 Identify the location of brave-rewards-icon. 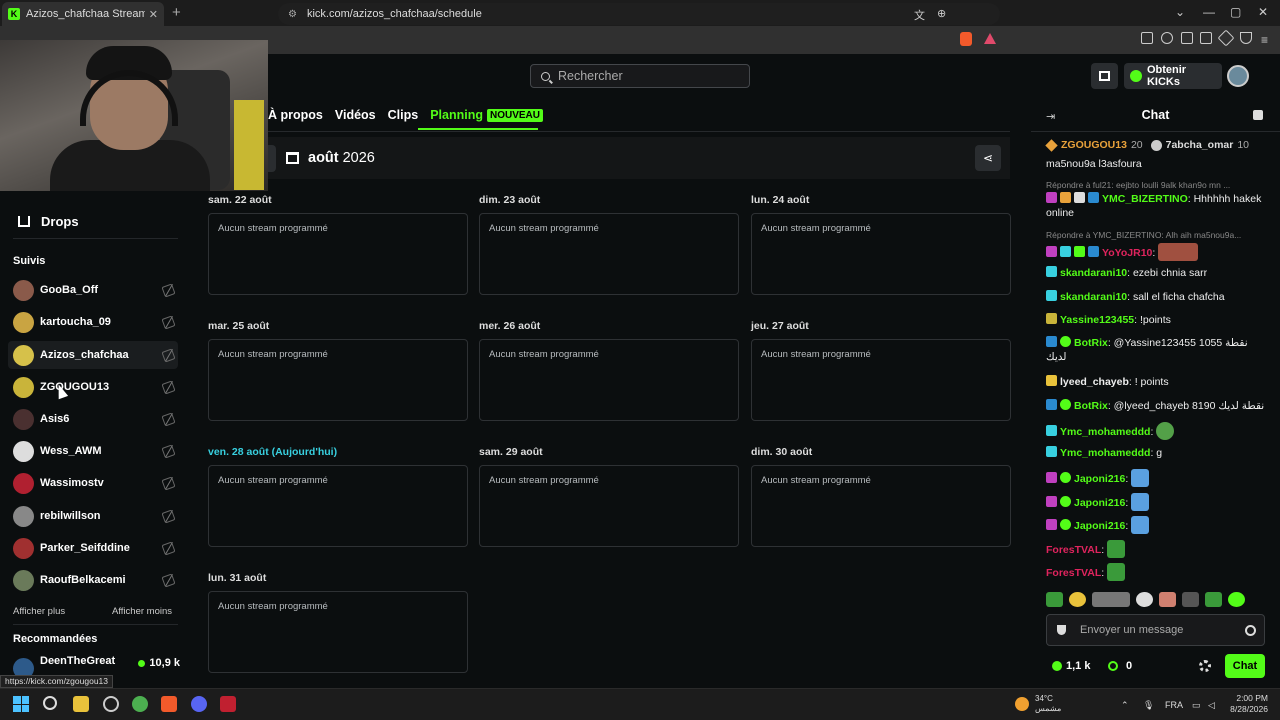
(990, 38).